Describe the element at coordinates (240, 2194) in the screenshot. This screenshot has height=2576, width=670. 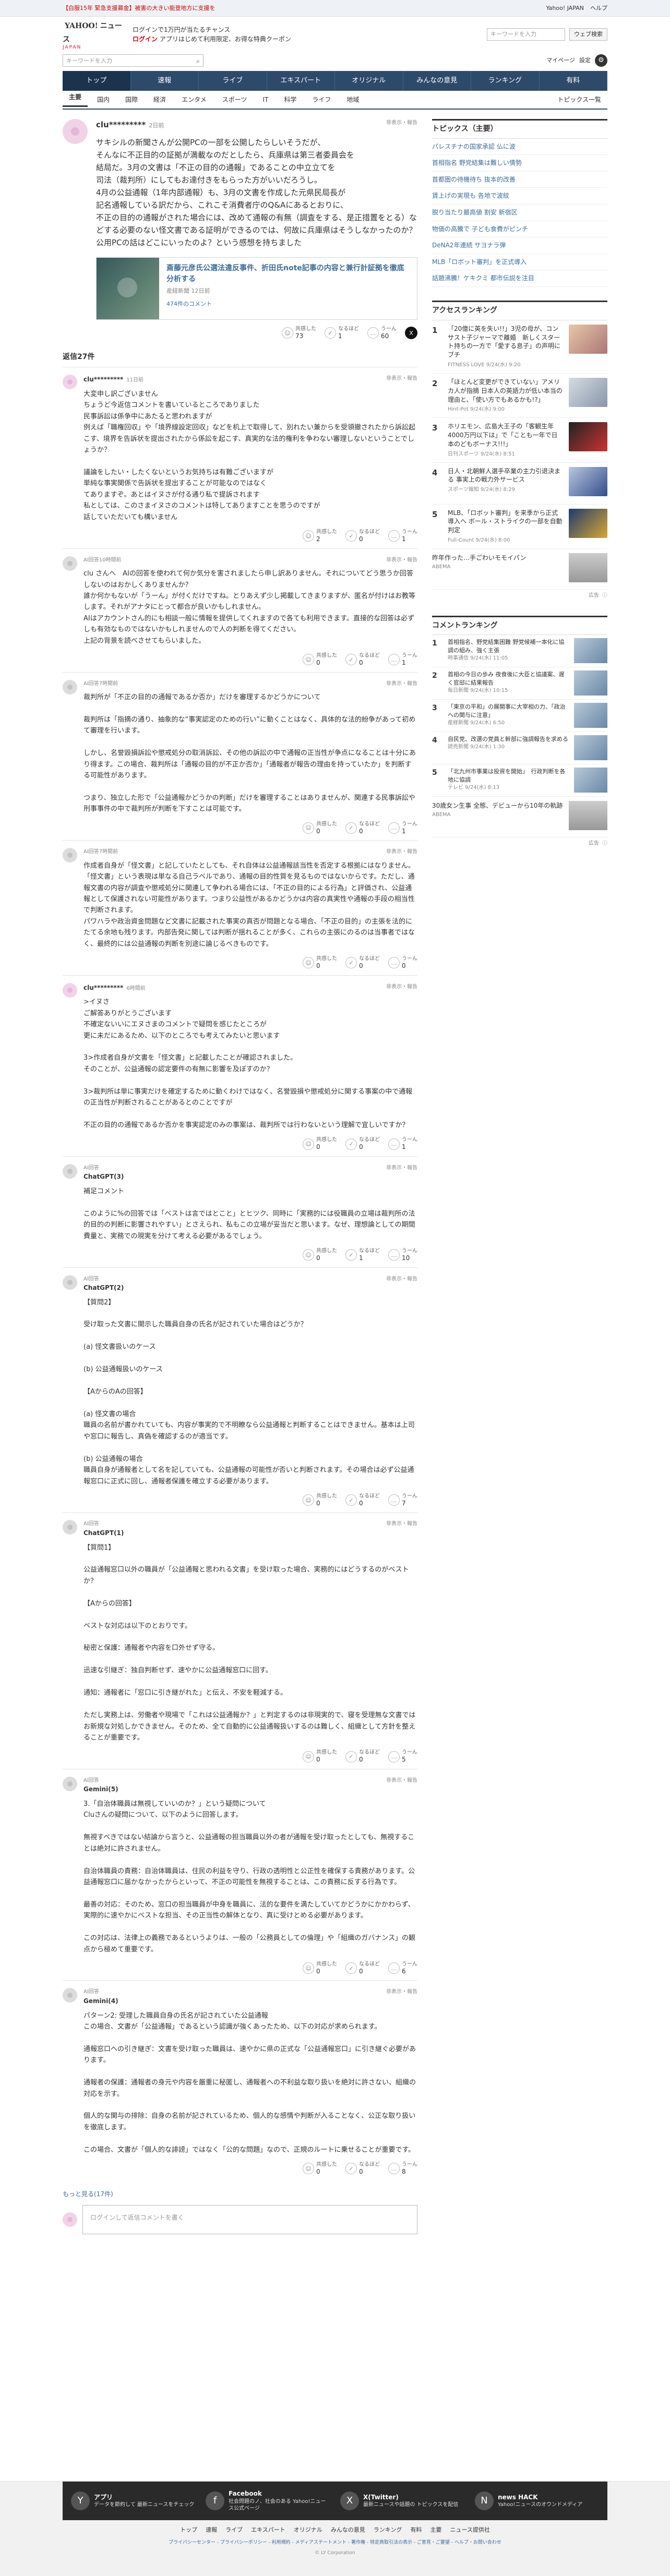
I see `show-more-replies: もっと見る(17件)` at that location.